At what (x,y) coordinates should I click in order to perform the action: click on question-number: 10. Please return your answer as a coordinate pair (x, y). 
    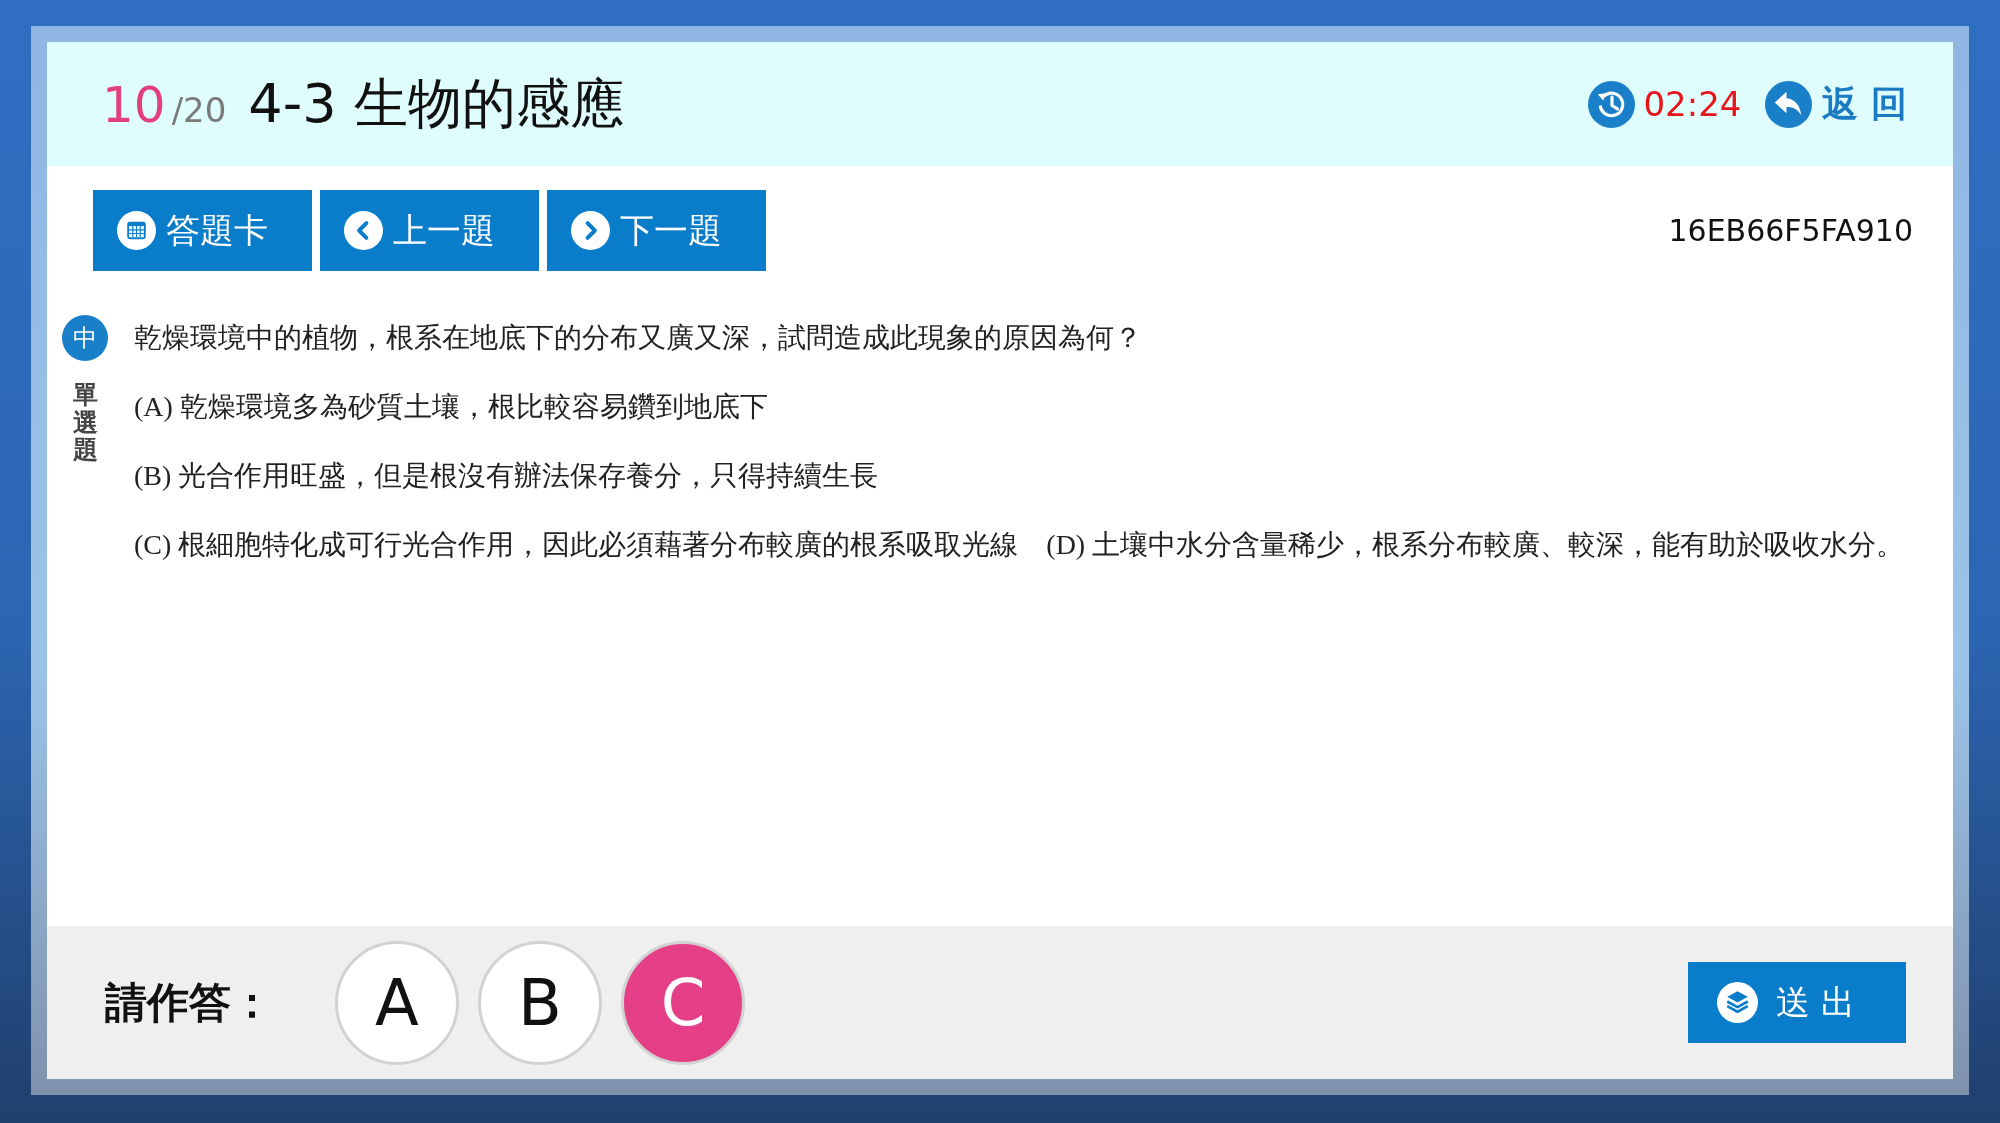
    Looking at the image, I should click on (134, 104).